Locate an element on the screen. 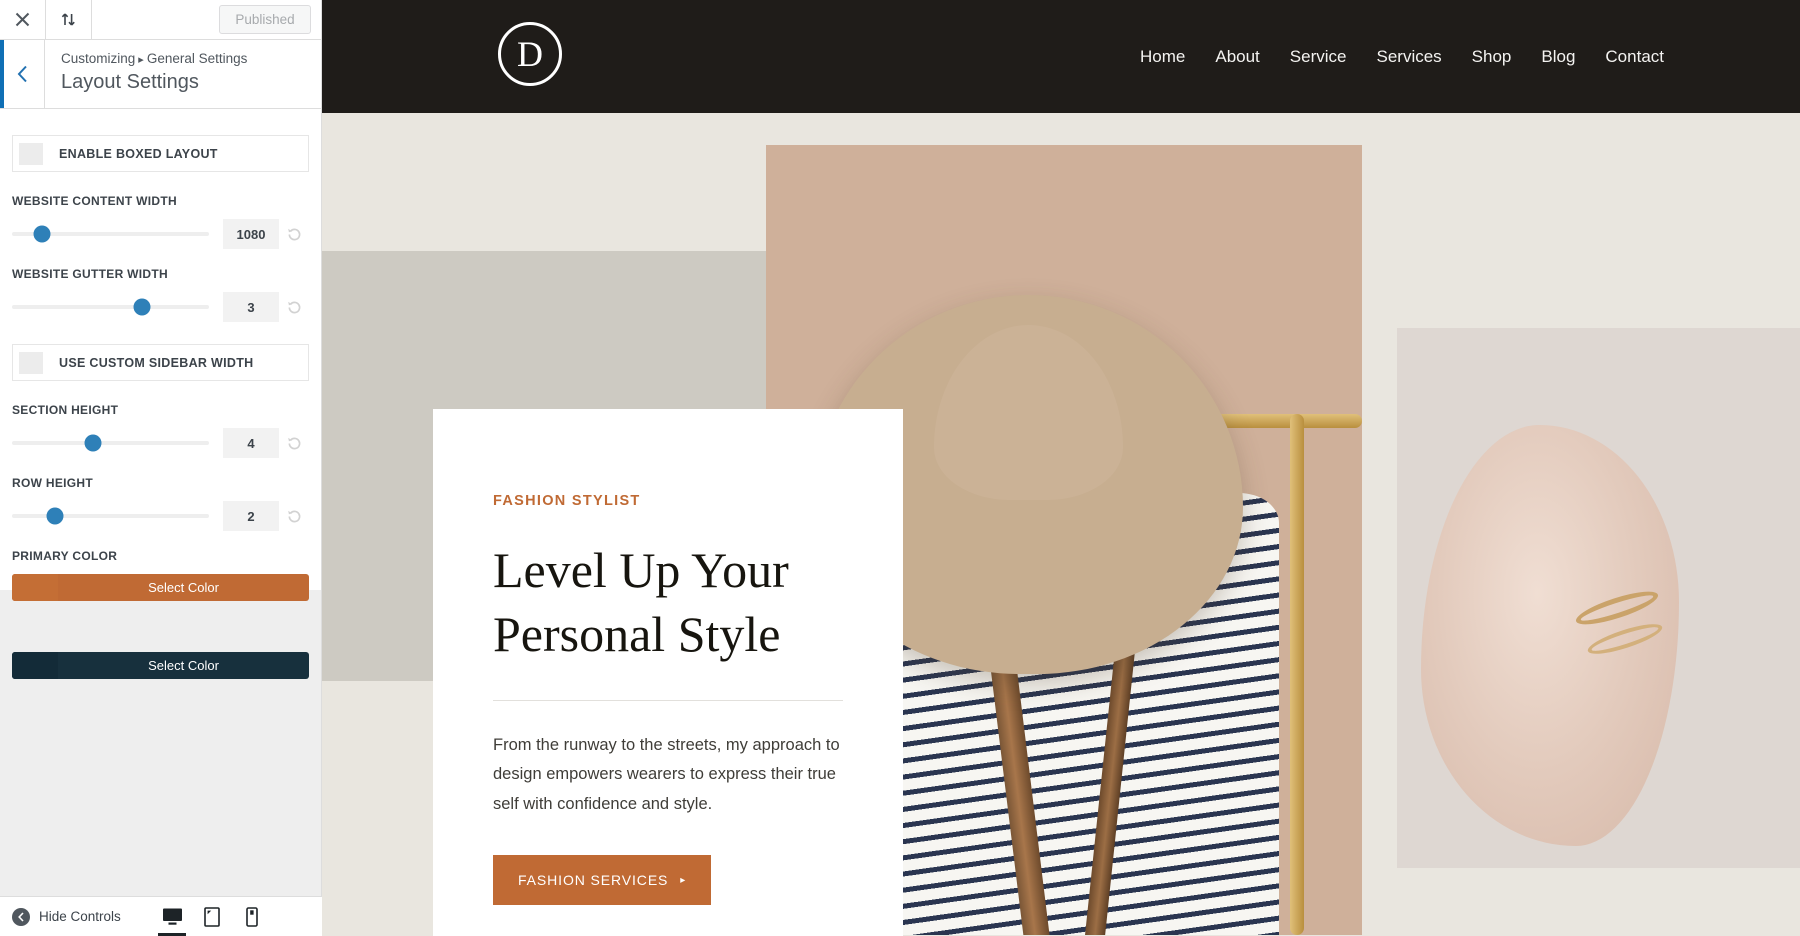  divi-logo-icon: D is located at coordinates (530, 54).